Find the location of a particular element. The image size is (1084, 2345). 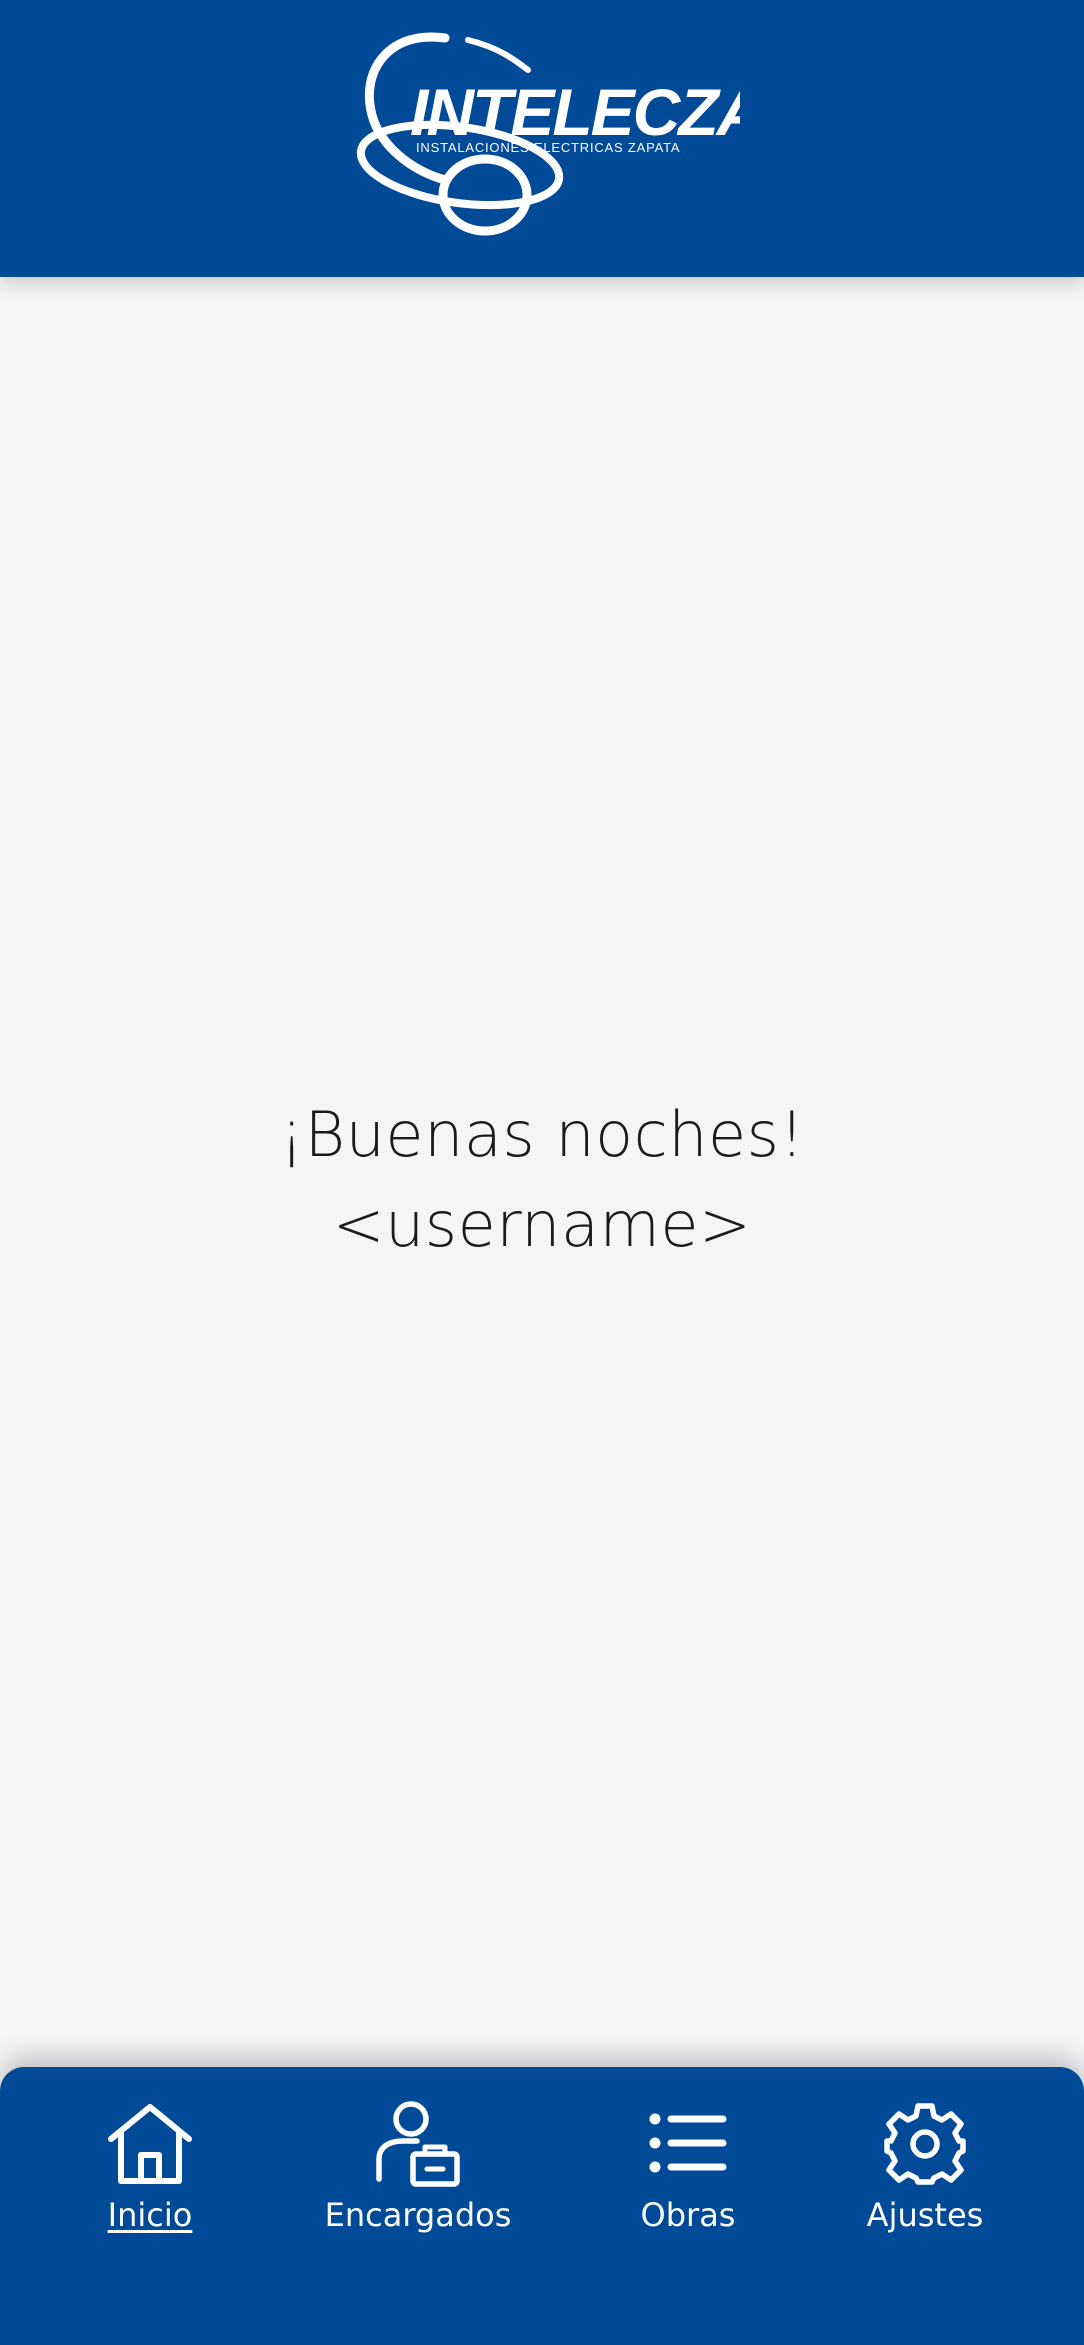

username-text: <username> is located at coordinates (542, 1224).